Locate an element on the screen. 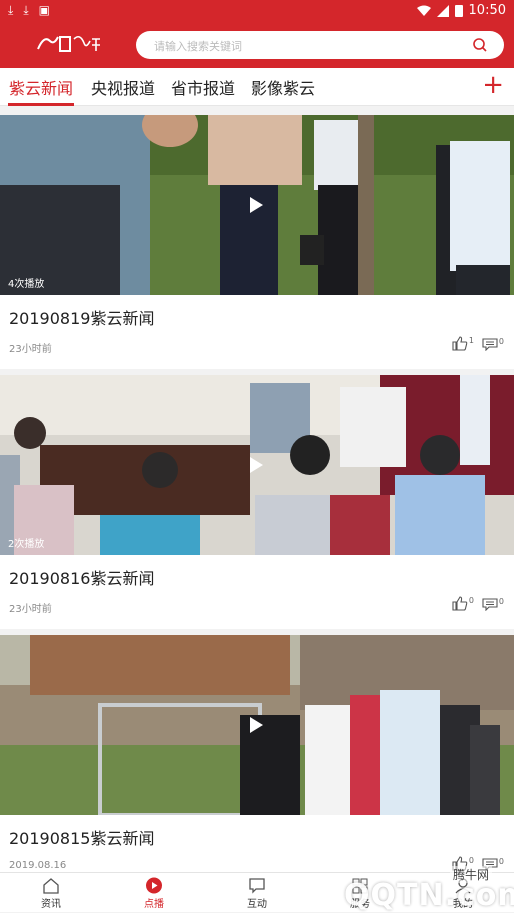 The height and width of the screenshot is (913, 514). nav-news: 资讯 is located at coordinates (51, 893).